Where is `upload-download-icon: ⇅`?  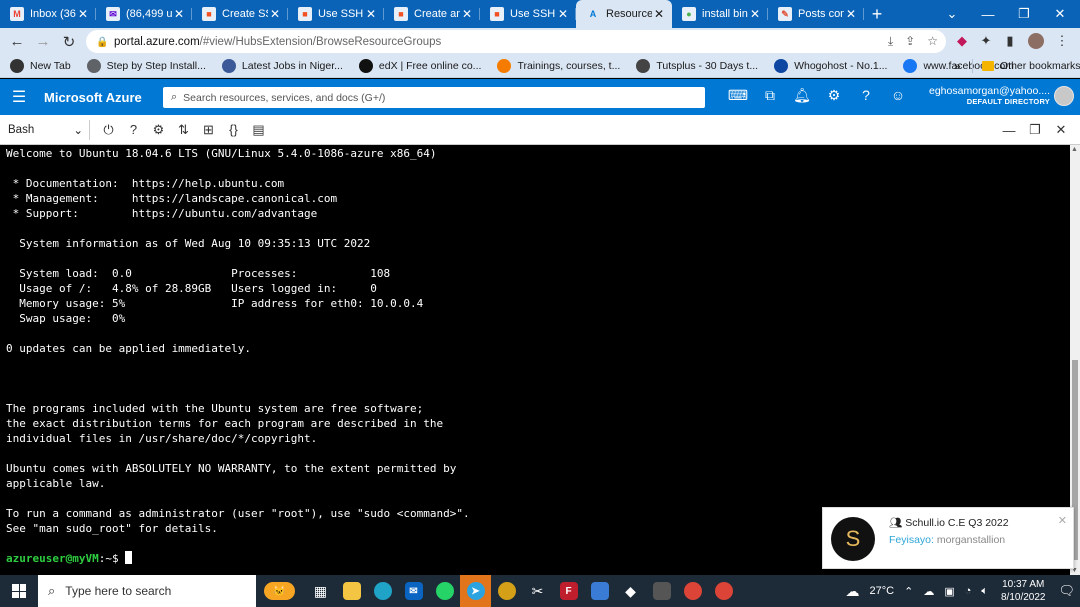 upload-download-icon: ⇅ is located at coordinates (183, 130).